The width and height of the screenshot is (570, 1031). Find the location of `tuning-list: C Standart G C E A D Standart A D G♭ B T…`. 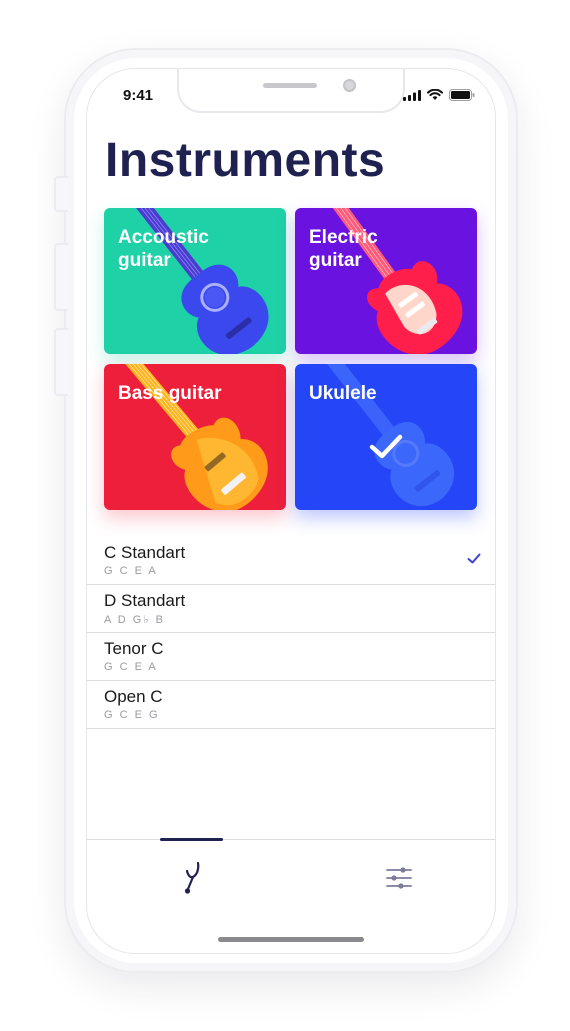

tuning-list: C Standart G C E A D Standart A D G♭ B T… is located at coordinates (291, 633).